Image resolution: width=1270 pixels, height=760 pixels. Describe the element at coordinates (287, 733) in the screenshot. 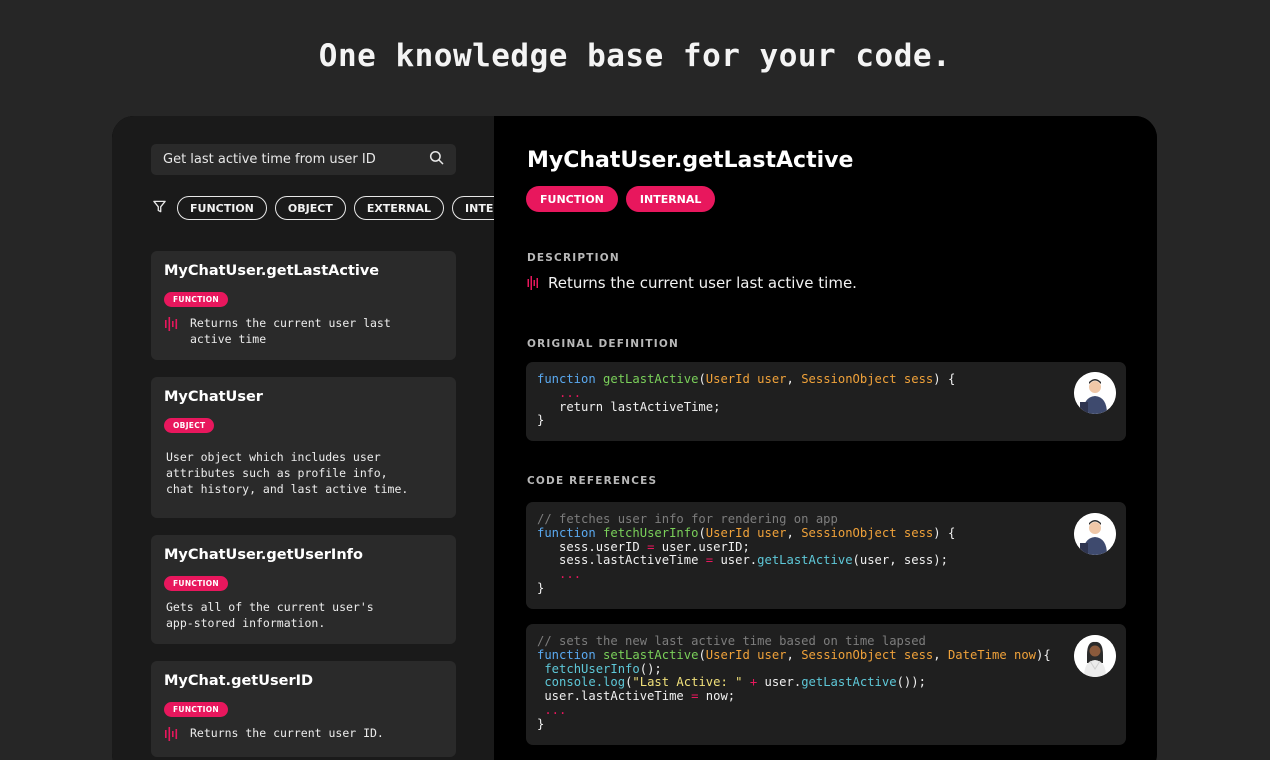

I see `result-description: Returns the current user ID.` at that location.